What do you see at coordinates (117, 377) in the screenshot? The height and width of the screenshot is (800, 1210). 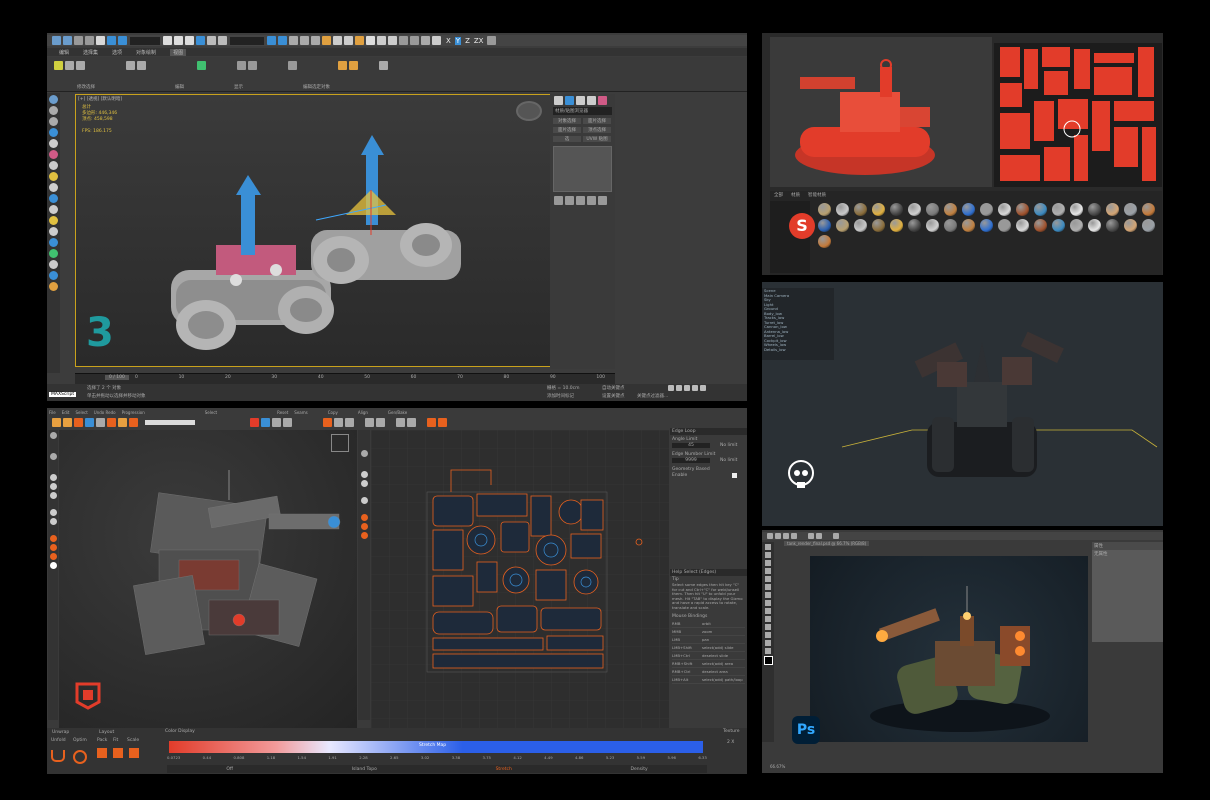 I see `time-slider: 0 / 100` at bounding box center [117, 377].